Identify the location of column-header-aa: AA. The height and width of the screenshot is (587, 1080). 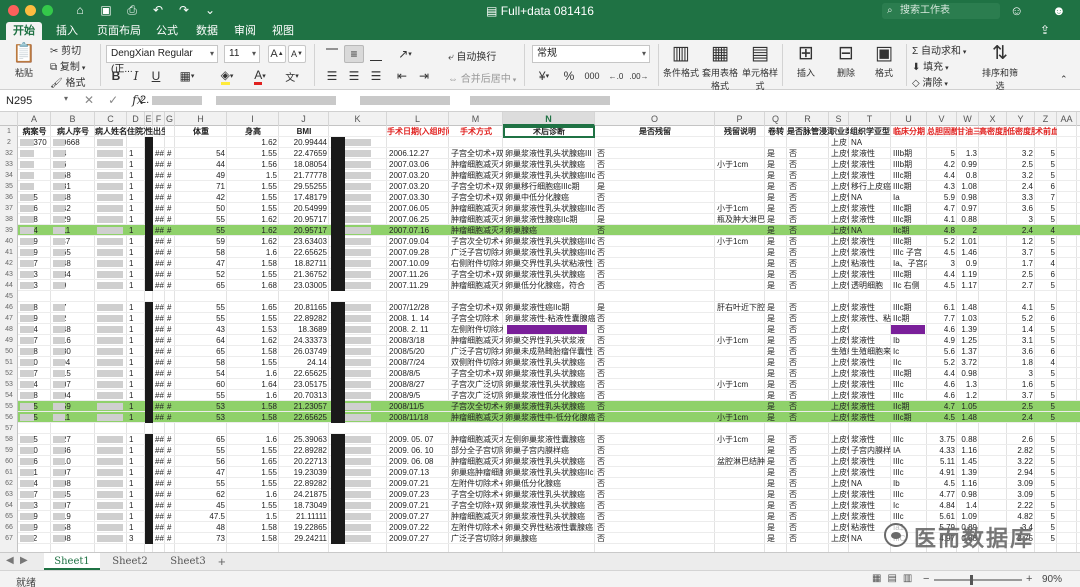
(1067, 119).